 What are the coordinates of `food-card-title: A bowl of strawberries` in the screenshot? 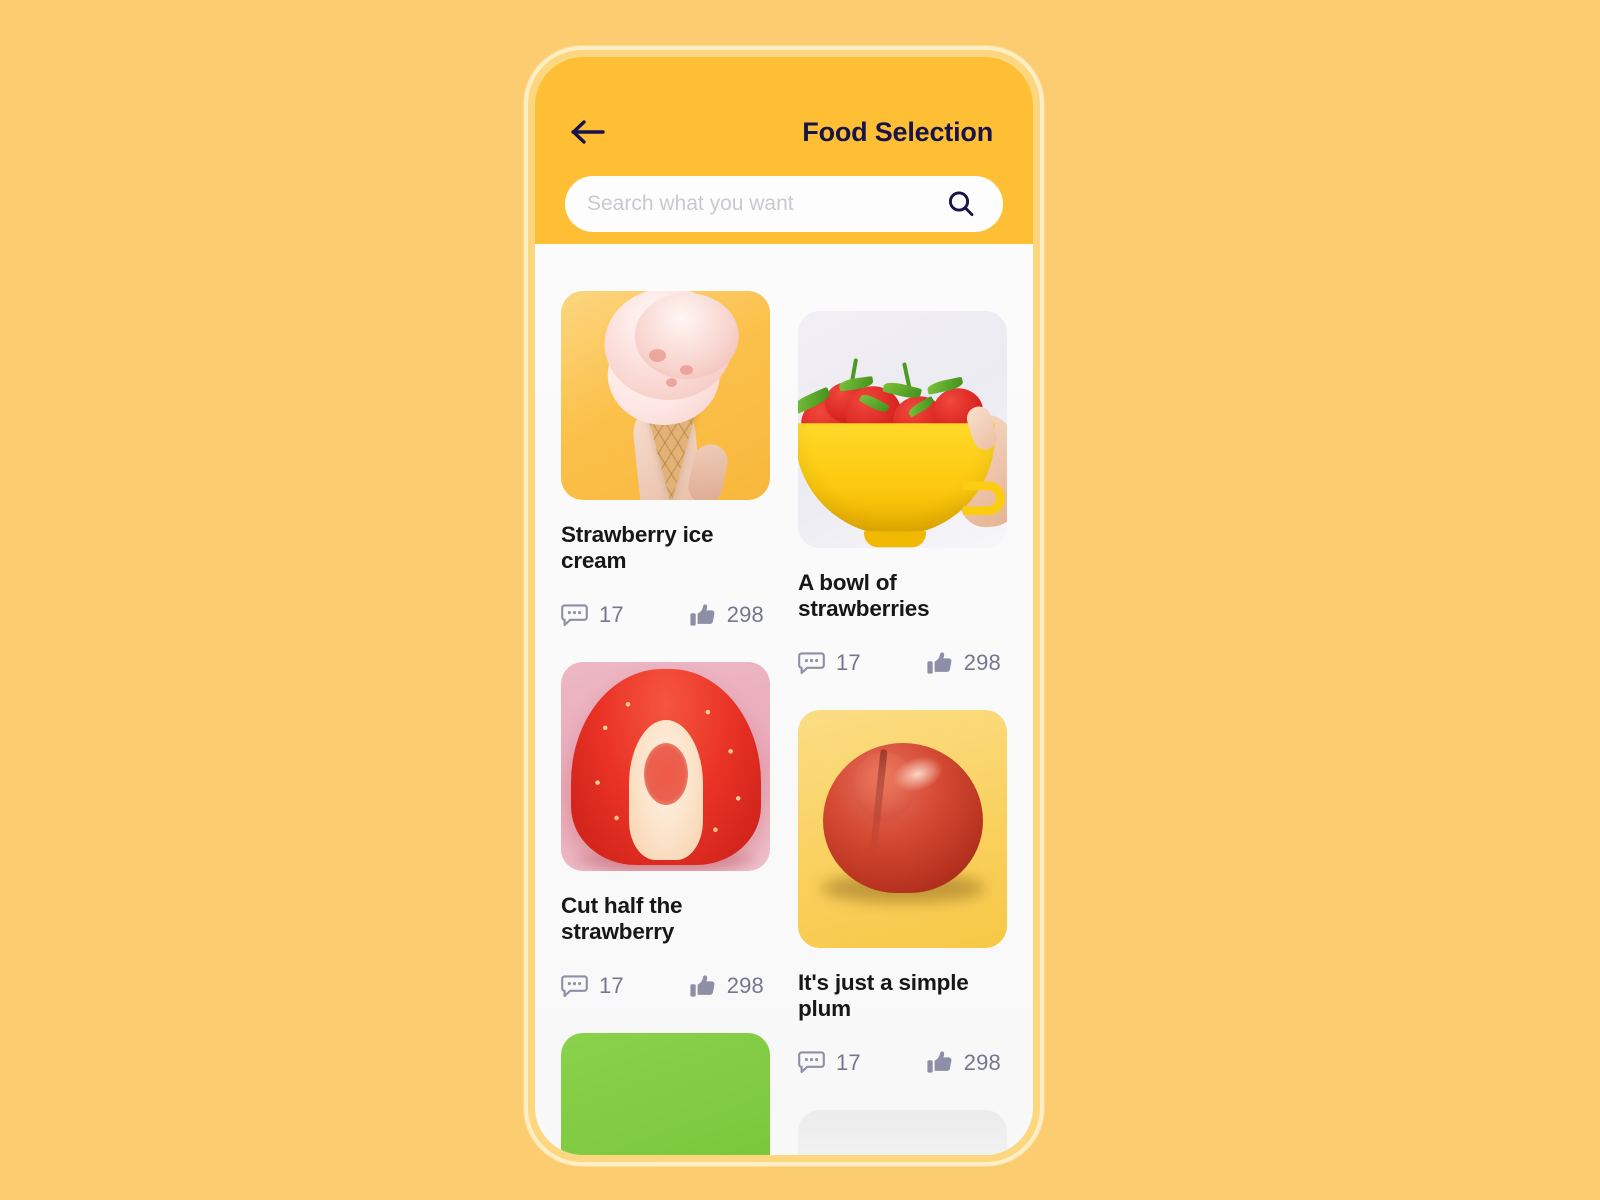 It's located at (864, 596).